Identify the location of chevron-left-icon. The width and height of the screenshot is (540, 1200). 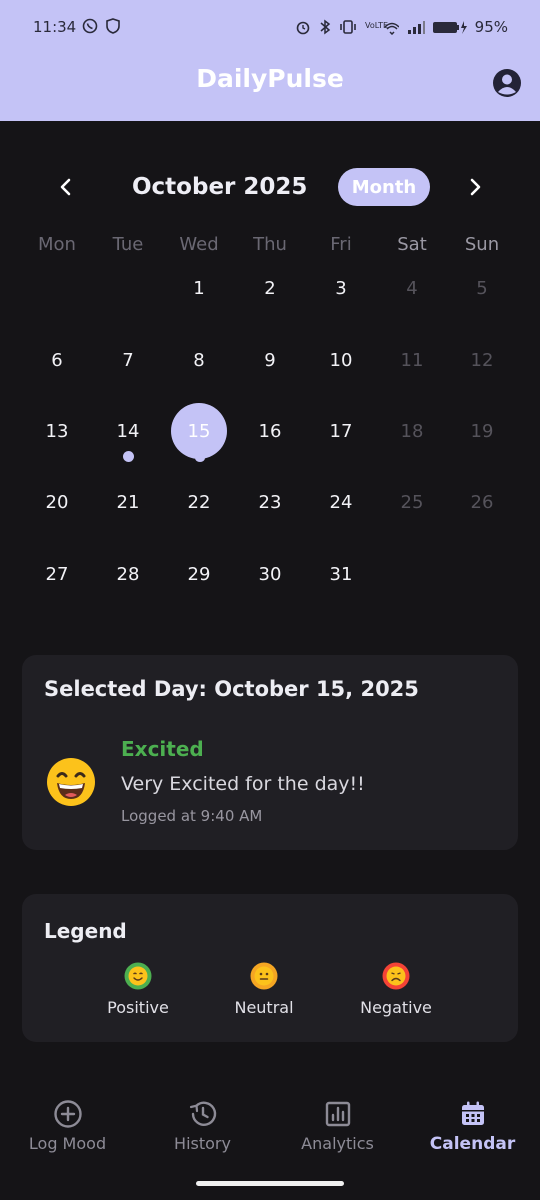
(65, 187).